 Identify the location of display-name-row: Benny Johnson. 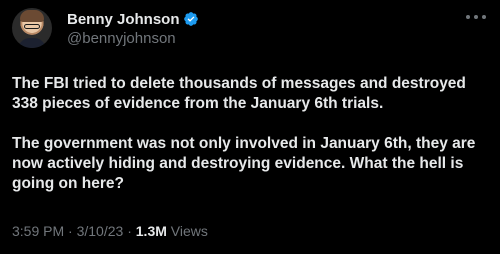
(133, 19).